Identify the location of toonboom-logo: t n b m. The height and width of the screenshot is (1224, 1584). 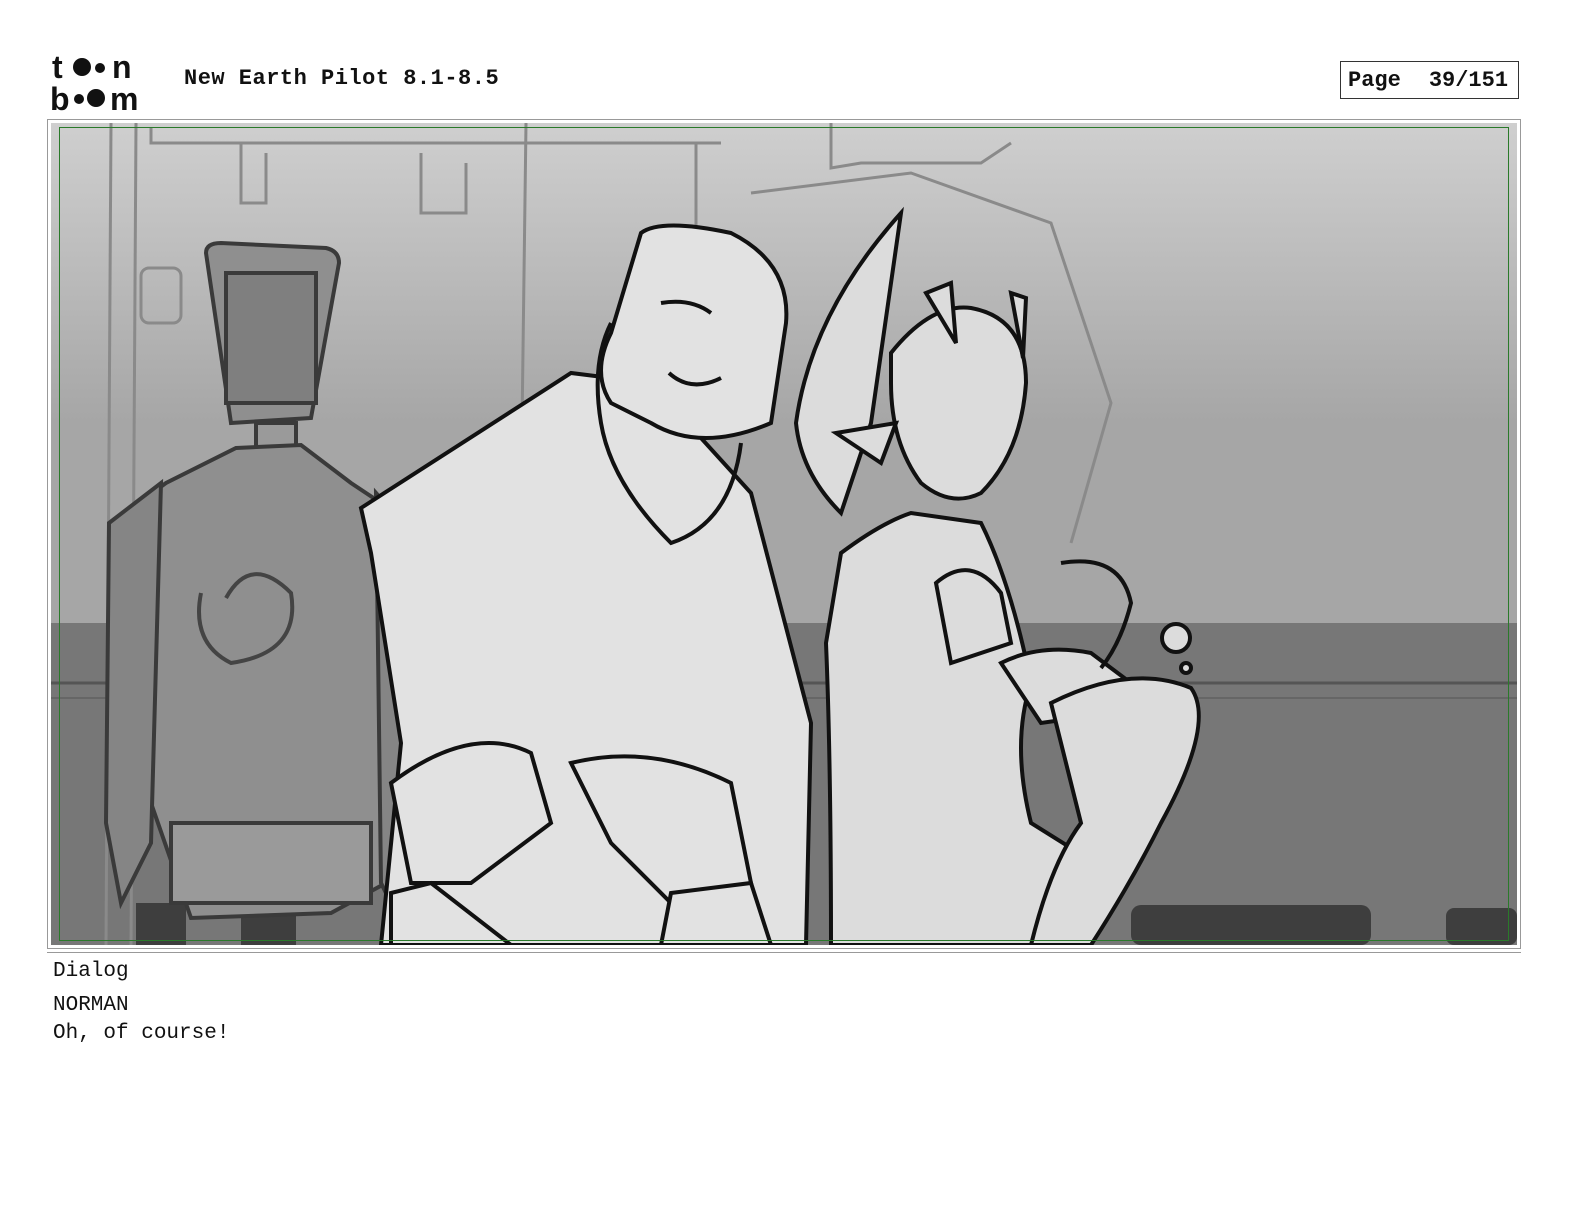
(94, 81).